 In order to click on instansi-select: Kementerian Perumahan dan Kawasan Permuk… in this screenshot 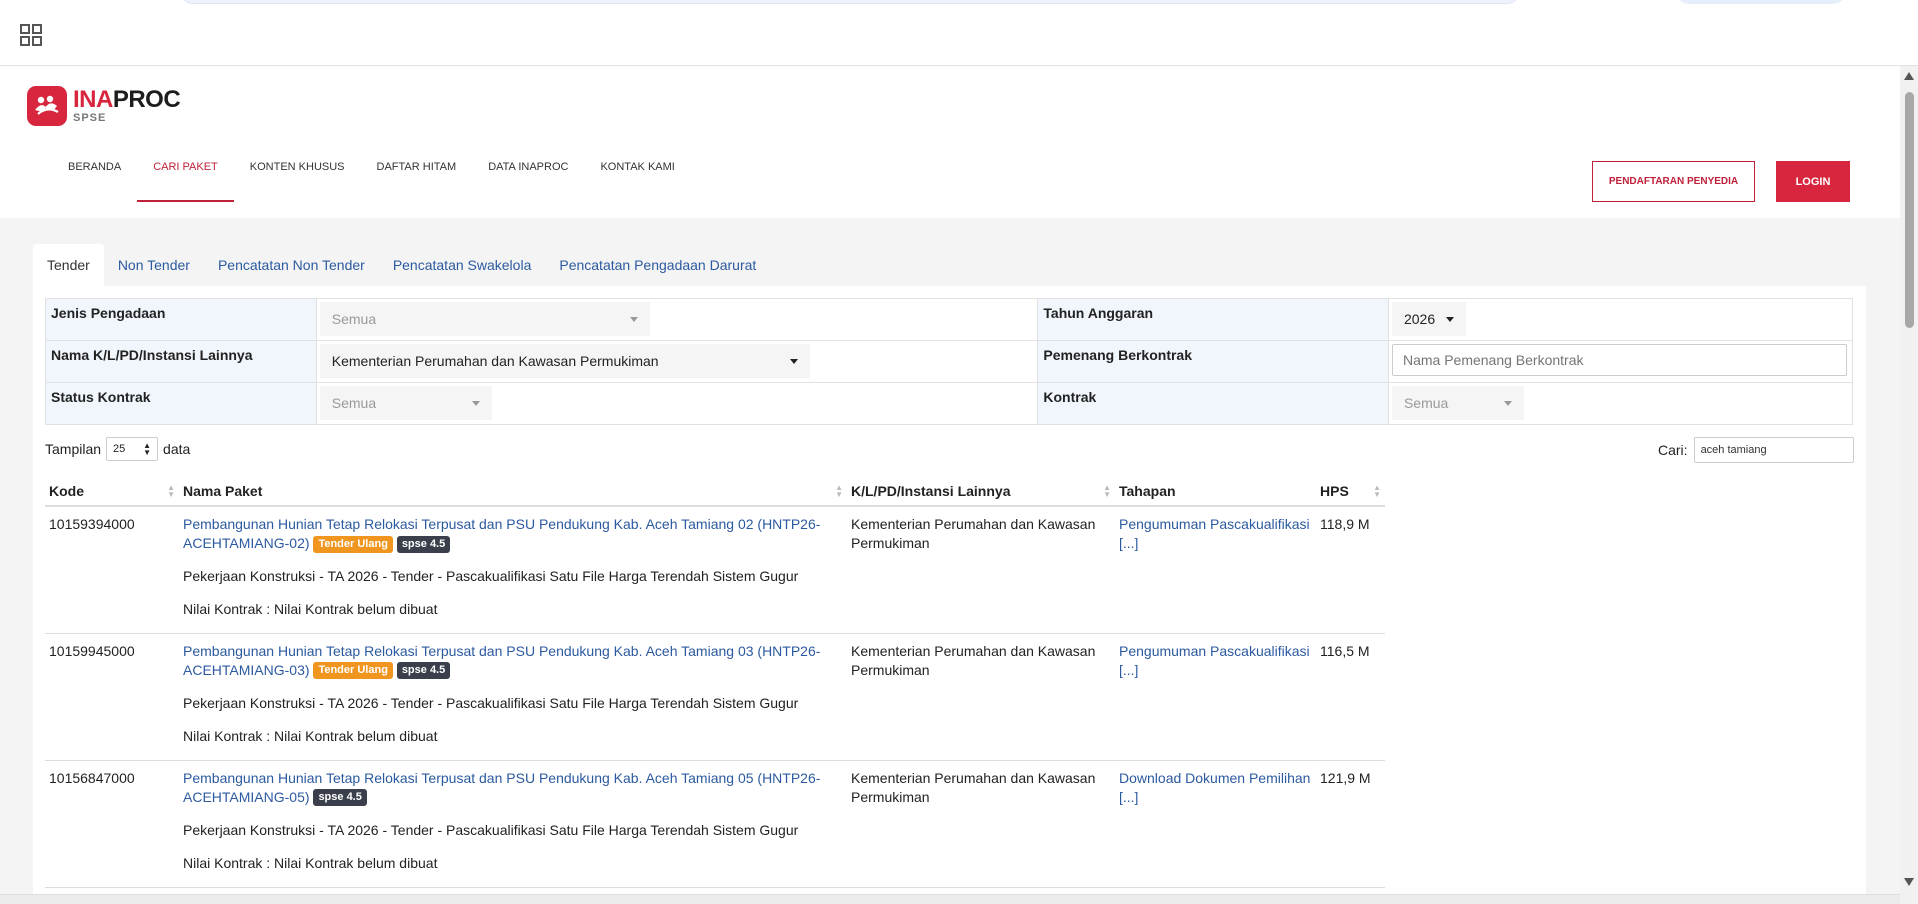, I will do `click(564, 361)`.